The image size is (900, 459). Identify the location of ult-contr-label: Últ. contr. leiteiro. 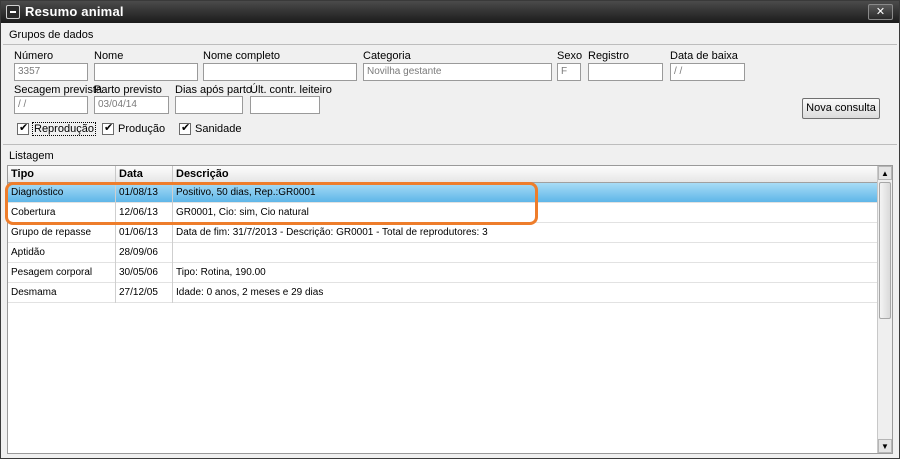
(291, 90).